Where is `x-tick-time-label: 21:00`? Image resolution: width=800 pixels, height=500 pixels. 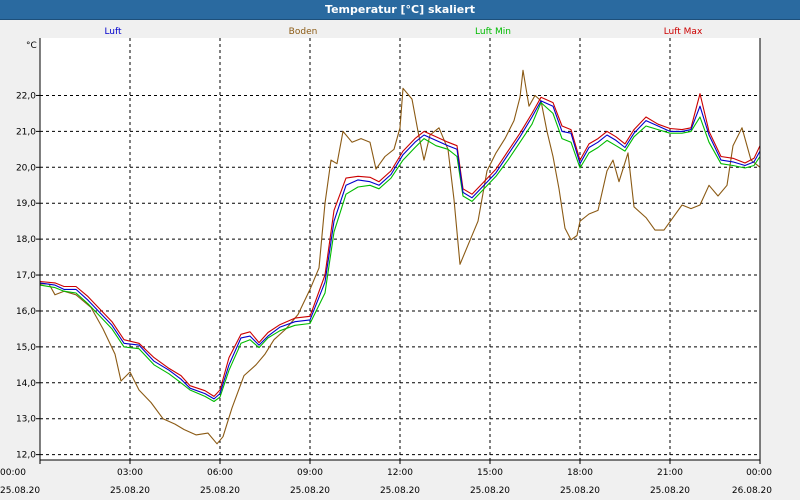
x-tick-time-label: 21:00 is located at coordinates (670, 473).